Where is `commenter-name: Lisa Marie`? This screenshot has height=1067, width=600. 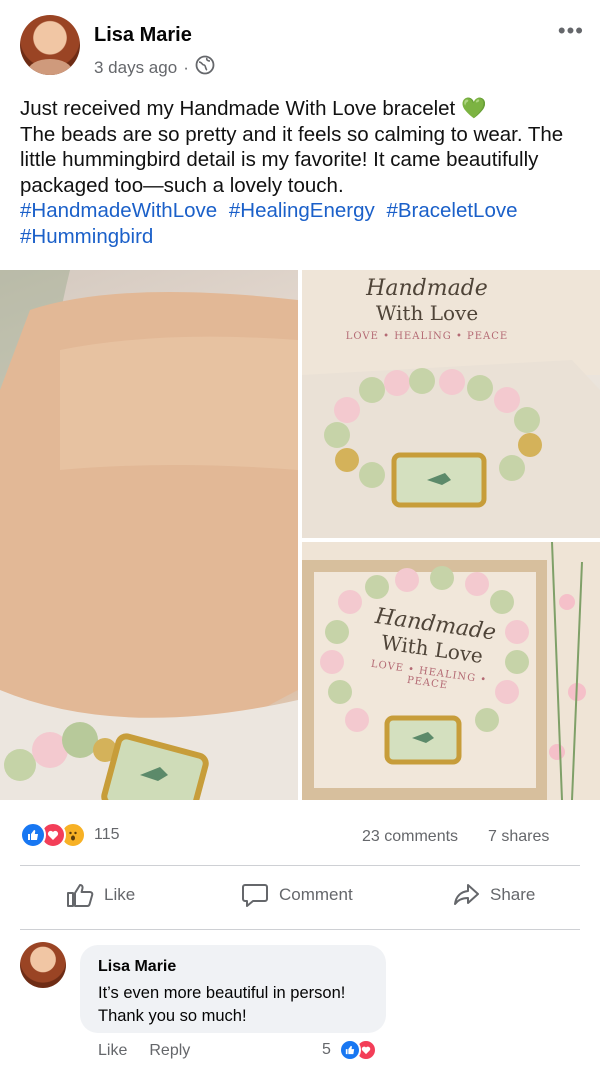
commenter-name: Lisa Marie is located at coordinates (137, 967).